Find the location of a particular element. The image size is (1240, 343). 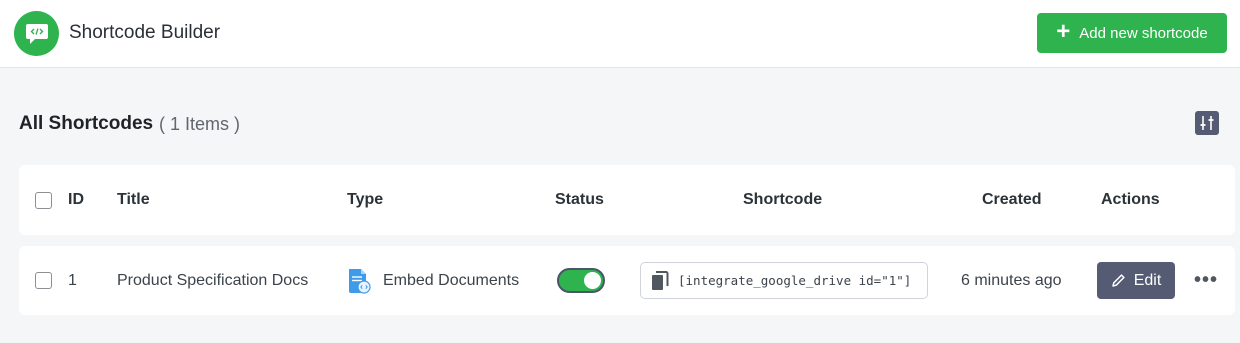

row-id: 1 is located at coordinates (72, 280).